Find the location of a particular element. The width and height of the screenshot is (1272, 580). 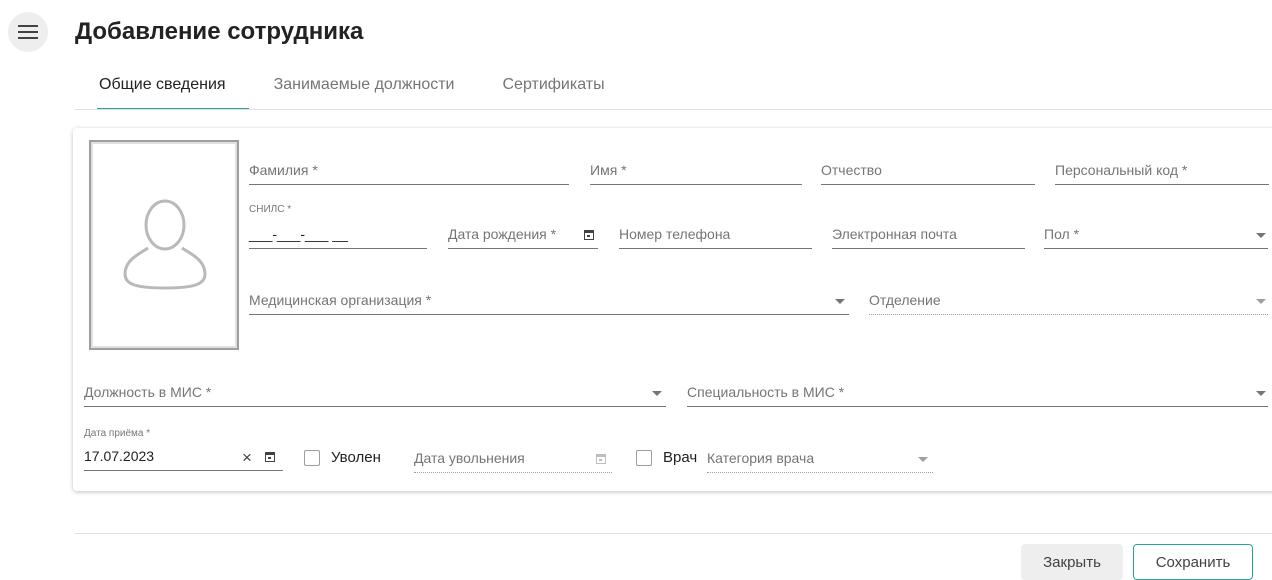

close-button: Закрыть is located at coordinates (1072, 562).